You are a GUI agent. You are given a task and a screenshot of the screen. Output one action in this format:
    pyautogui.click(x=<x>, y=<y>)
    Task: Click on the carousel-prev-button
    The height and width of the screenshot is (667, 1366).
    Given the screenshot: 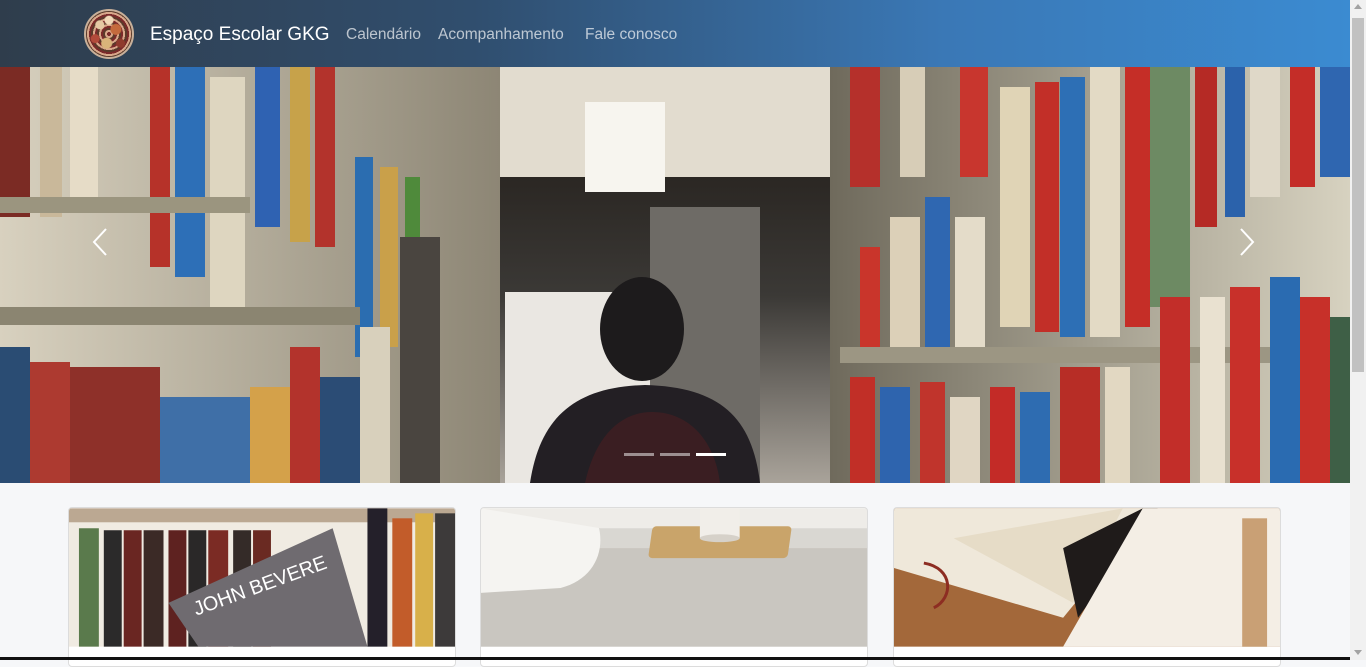 What is the action you would take?
    pyautogui.click(x=100, y=242)
    